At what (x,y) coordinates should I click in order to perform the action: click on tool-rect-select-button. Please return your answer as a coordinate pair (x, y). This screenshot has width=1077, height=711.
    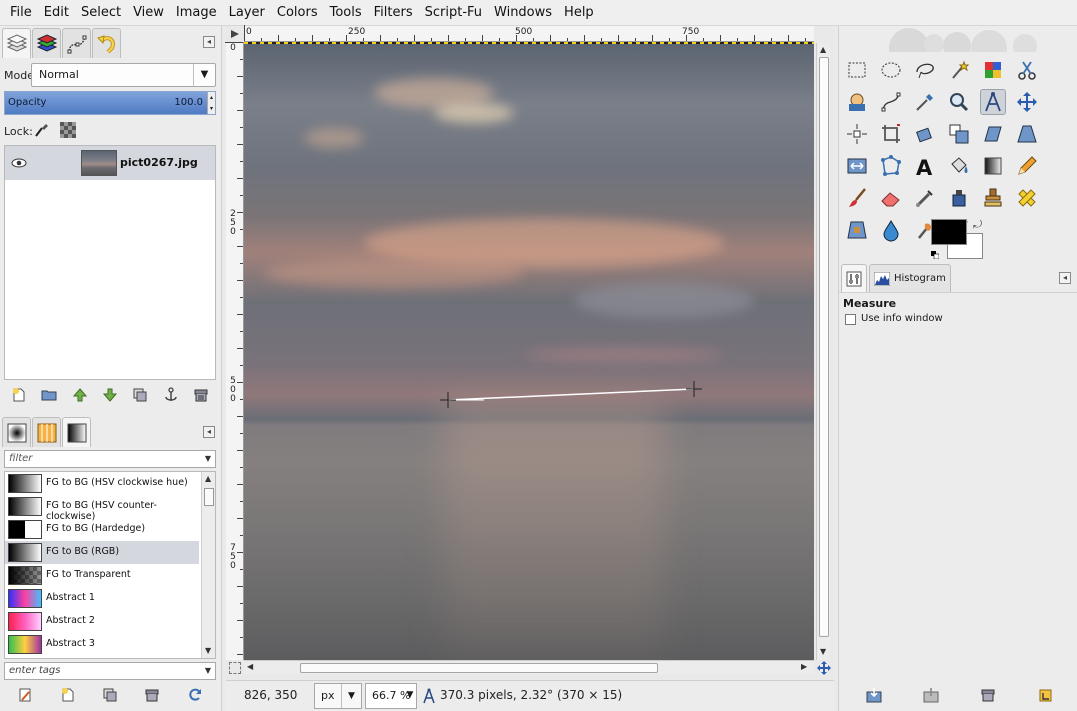
    Looking at the image, I should click on (857, 70).